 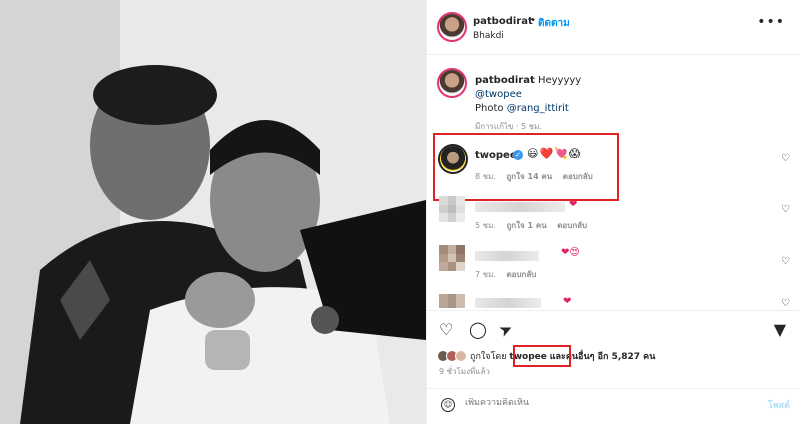 What do you see at coordinates (542, 356) in the screenshot?
I see `highlight-box-likes` at bounding box center [542, 356].